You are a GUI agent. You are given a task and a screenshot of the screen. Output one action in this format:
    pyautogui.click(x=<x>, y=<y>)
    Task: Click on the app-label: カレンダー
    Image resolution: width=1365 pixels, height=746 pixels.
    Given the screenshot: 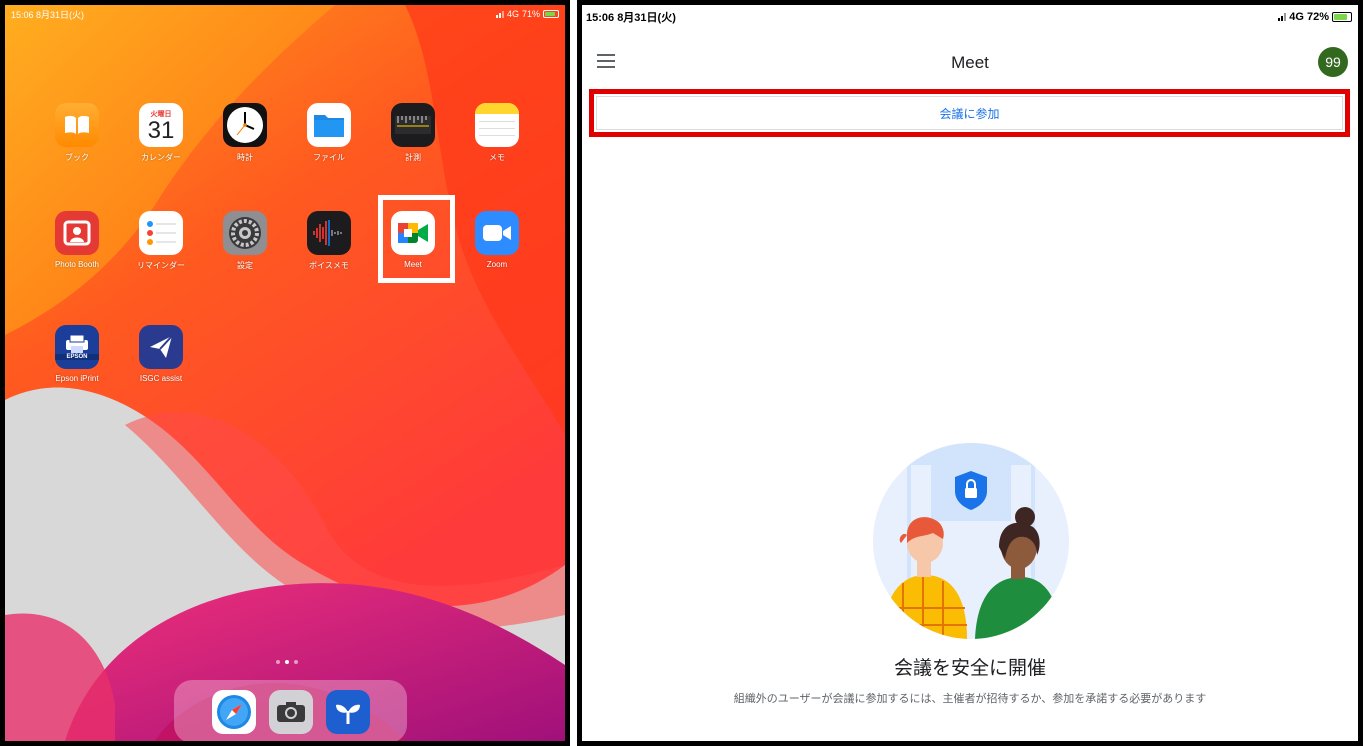 What is the action you would take?
    pyautogui.click(x=161, y=157)
    